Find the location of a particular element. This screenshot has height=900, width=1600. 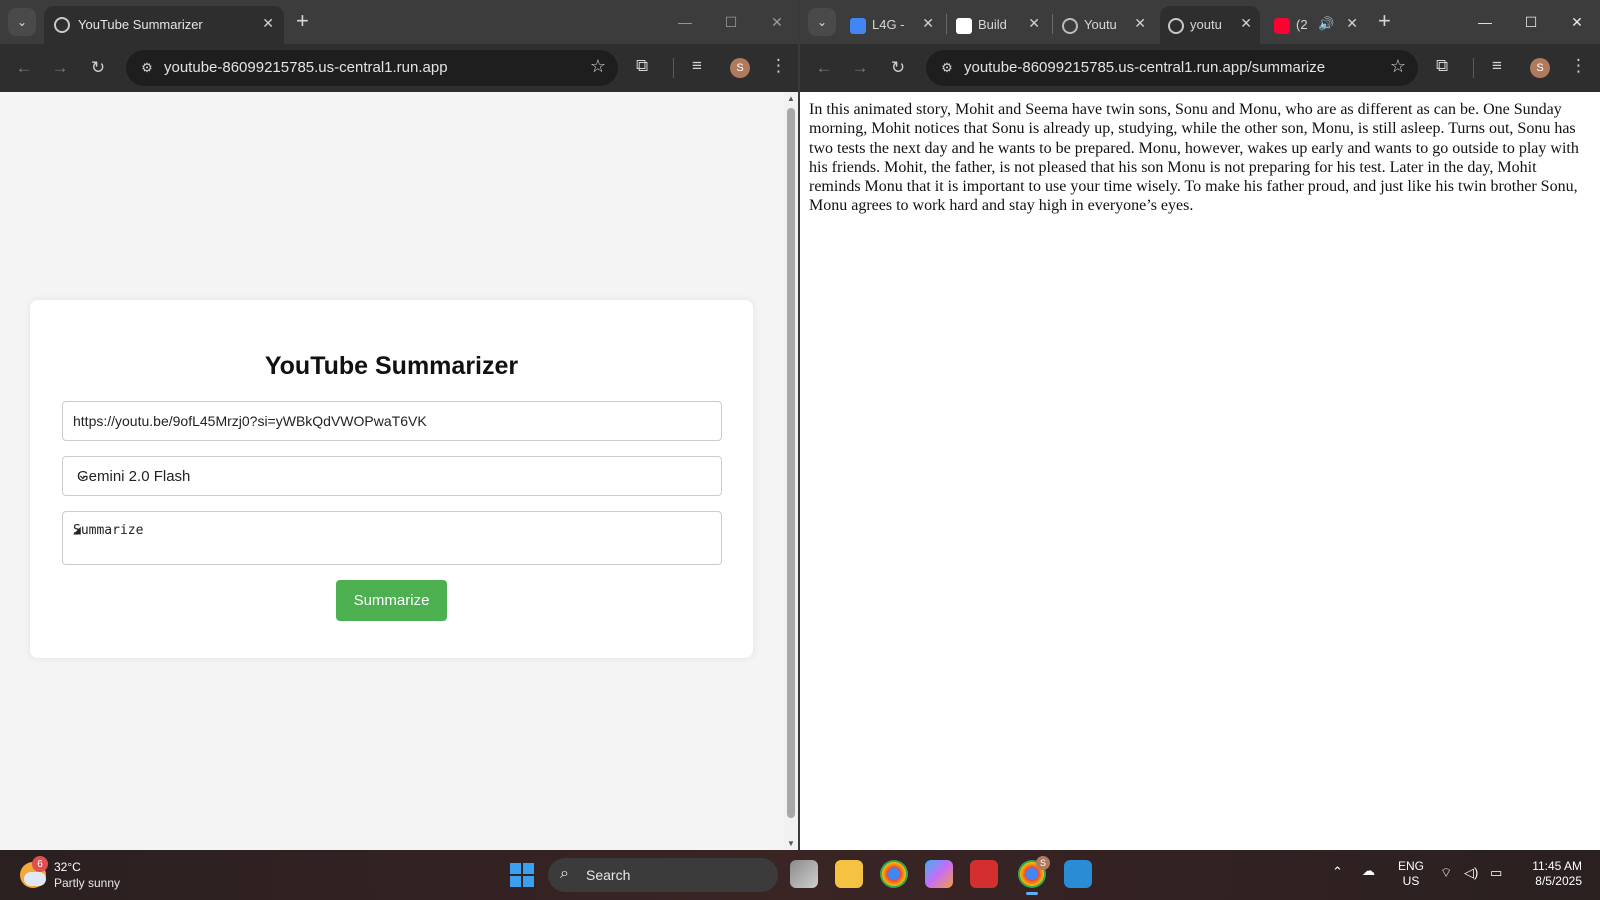

scrollbar-thumb is located at coordinates (791, 463).